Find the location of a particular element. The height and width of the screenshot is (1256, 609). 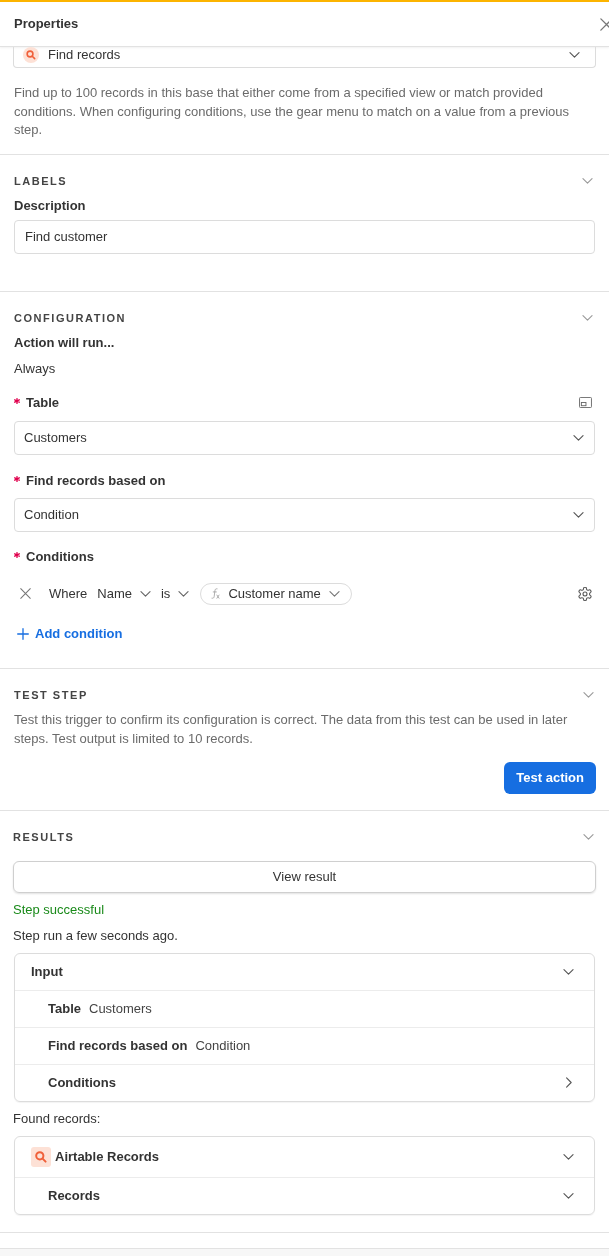

status-text: Step successful is located at coordinates (59, 909).